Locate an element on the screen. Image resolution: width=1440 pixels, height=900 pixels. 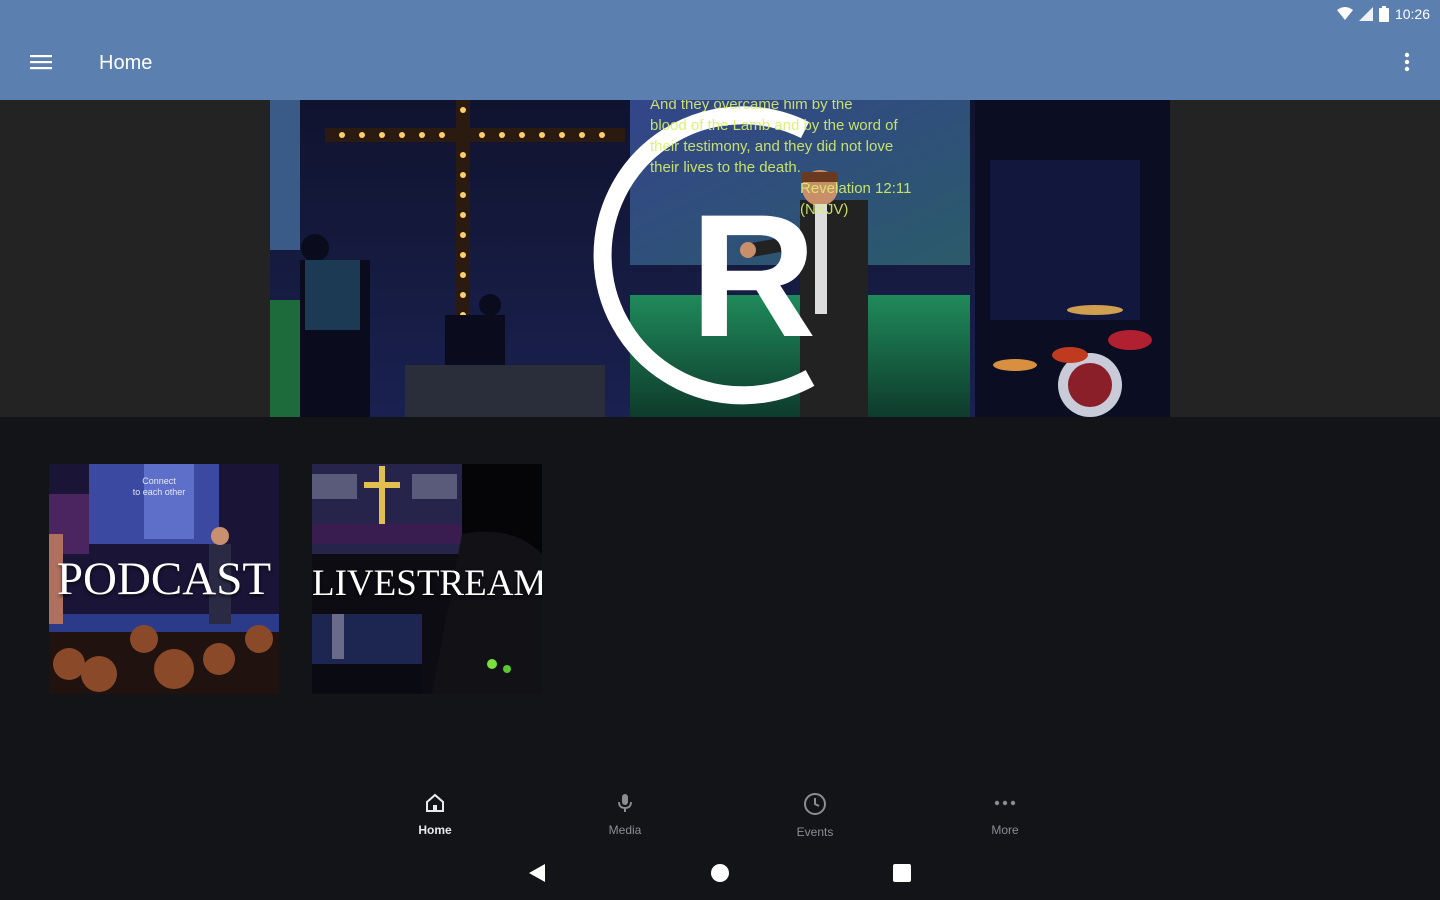
bottom-navigation: Home Media Events More is located at coordinates (720, 810).